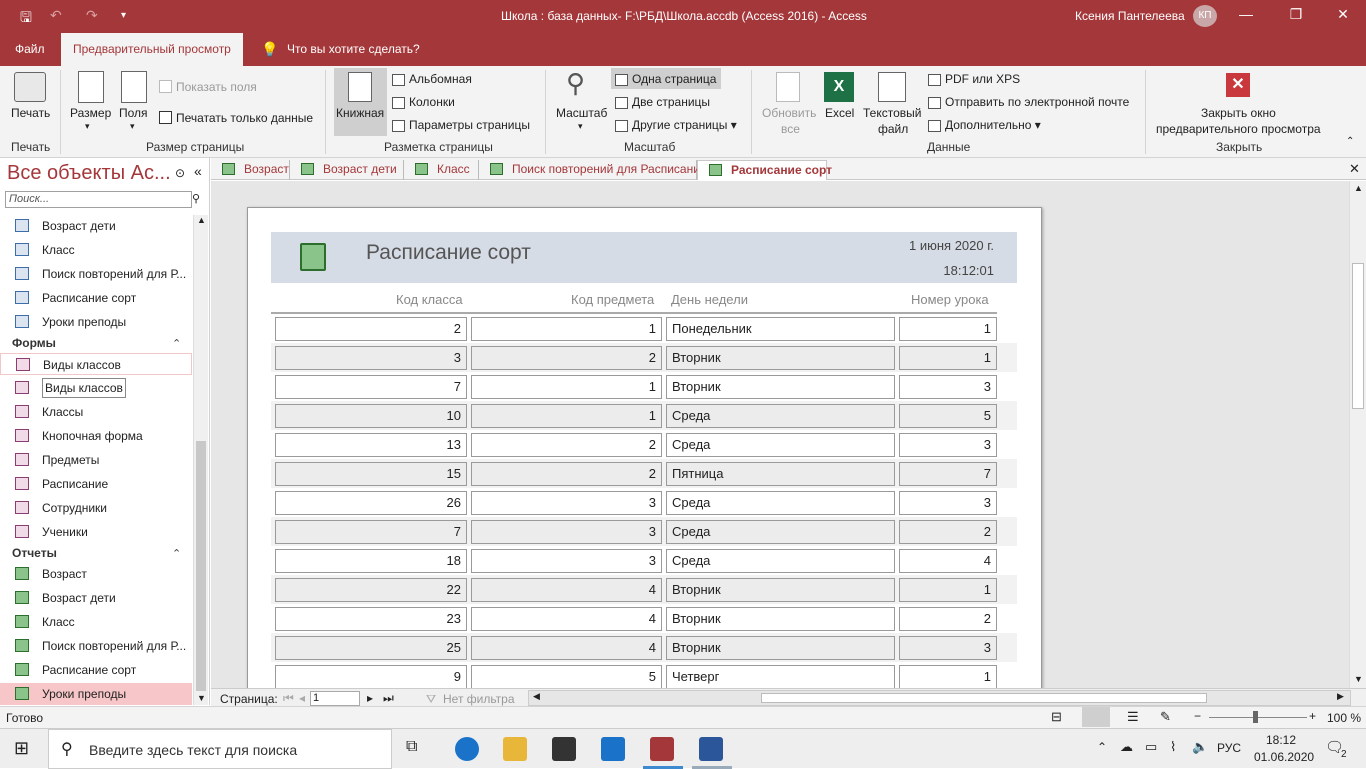  I want to click on one-page-button: Одна страница, so click(665, 79).